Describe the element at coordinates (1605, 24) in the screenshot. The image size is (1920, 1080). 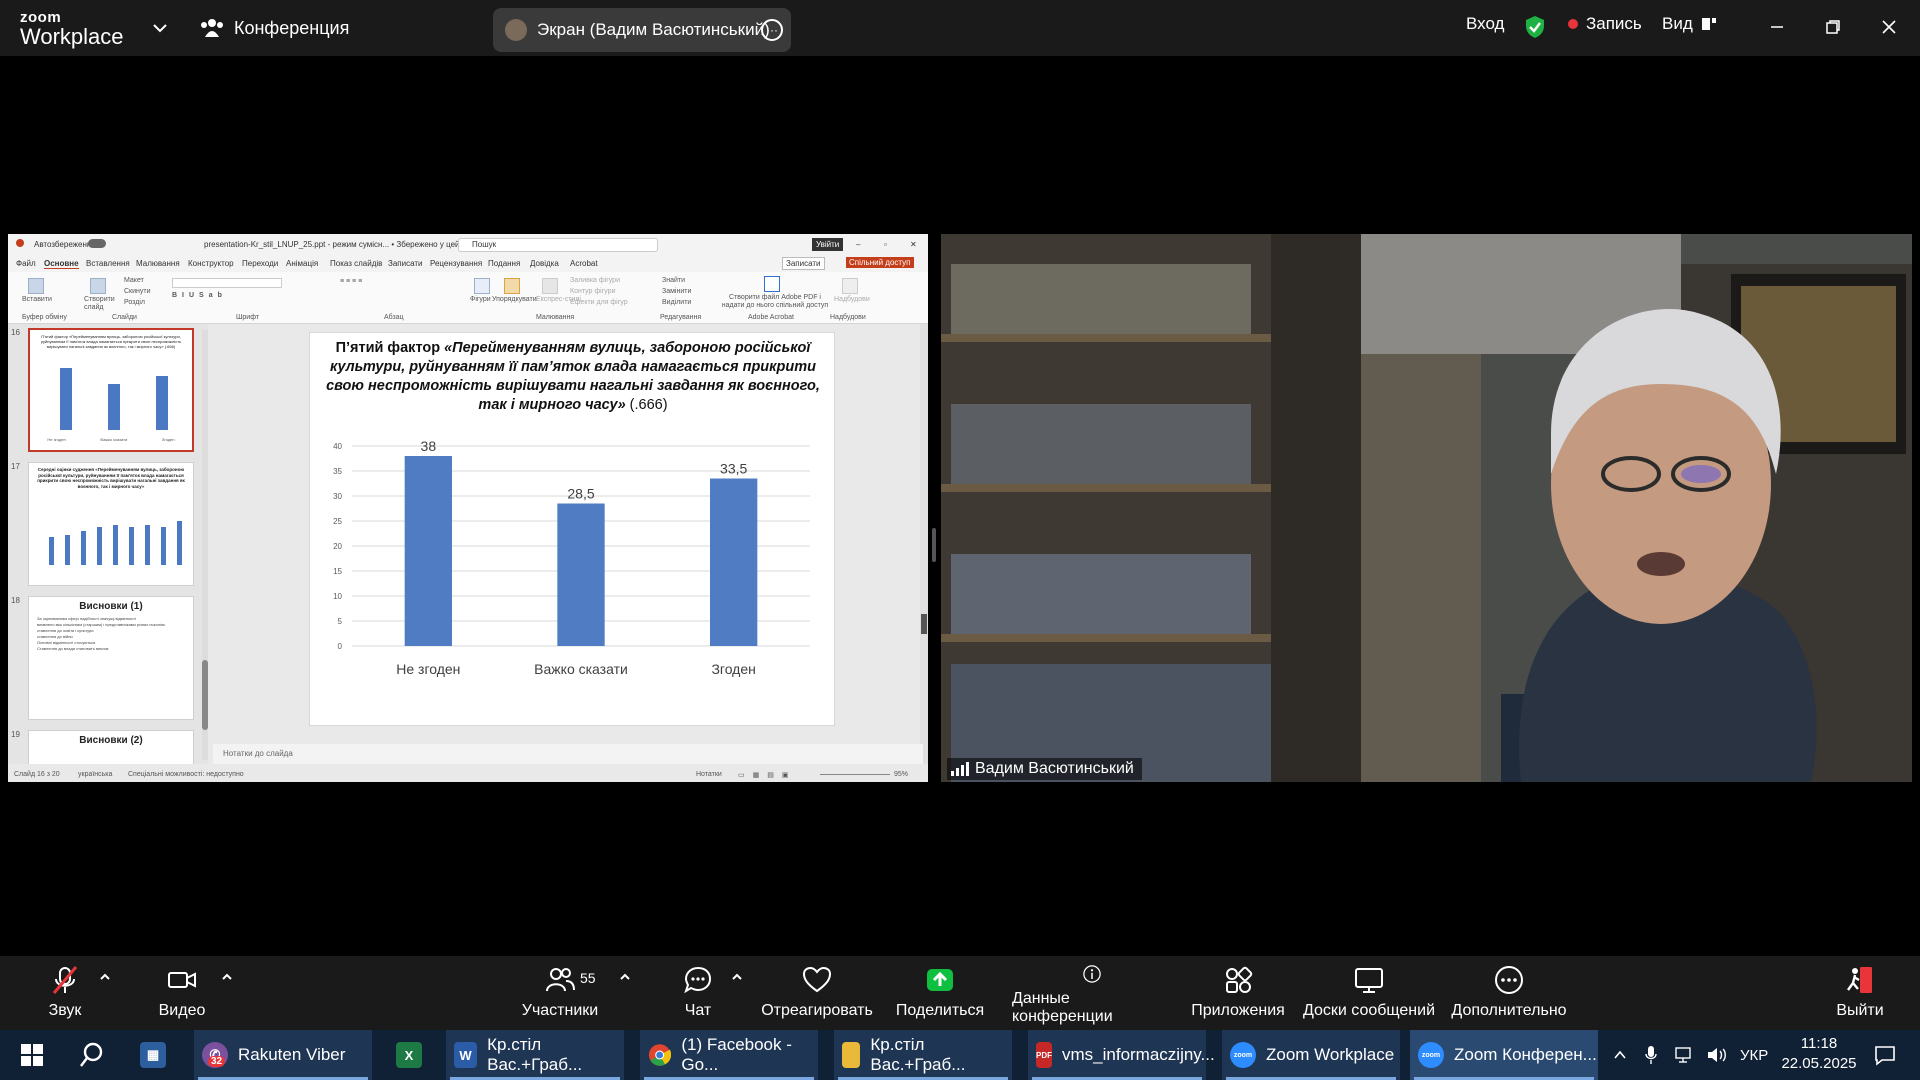
I see `record-button: Запись` at that location.